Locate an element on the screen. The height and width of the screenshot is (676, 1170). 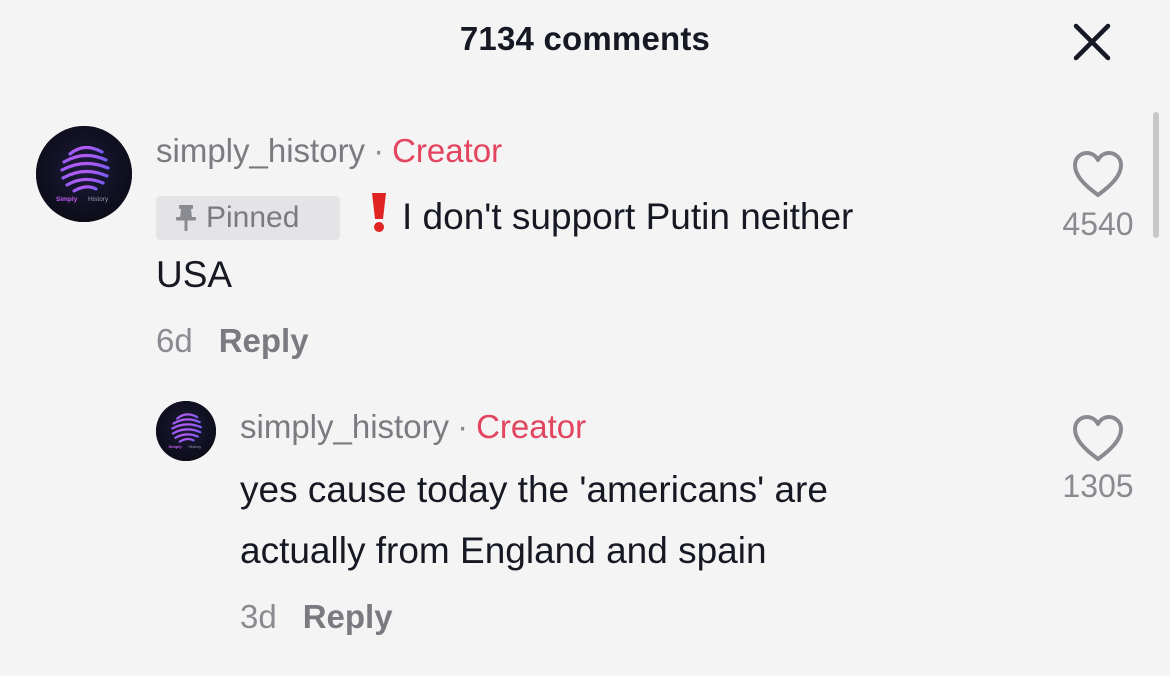
pinned-badge: Pinned is located at coordinates (248, 218).